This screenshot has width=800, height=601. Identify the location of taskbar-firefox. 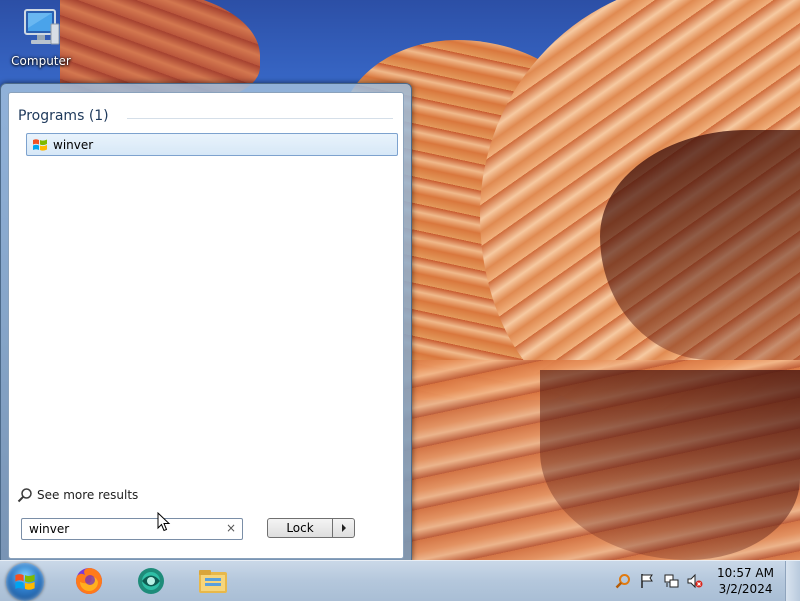
(89, 581).